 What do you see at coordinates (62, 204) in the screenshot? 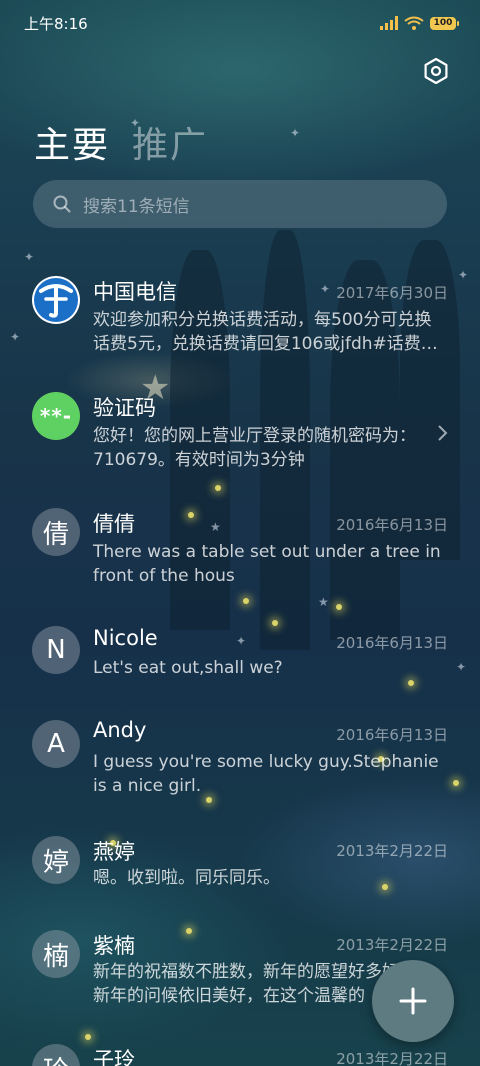
I see `search-icon` at bounding box center [62, 204].